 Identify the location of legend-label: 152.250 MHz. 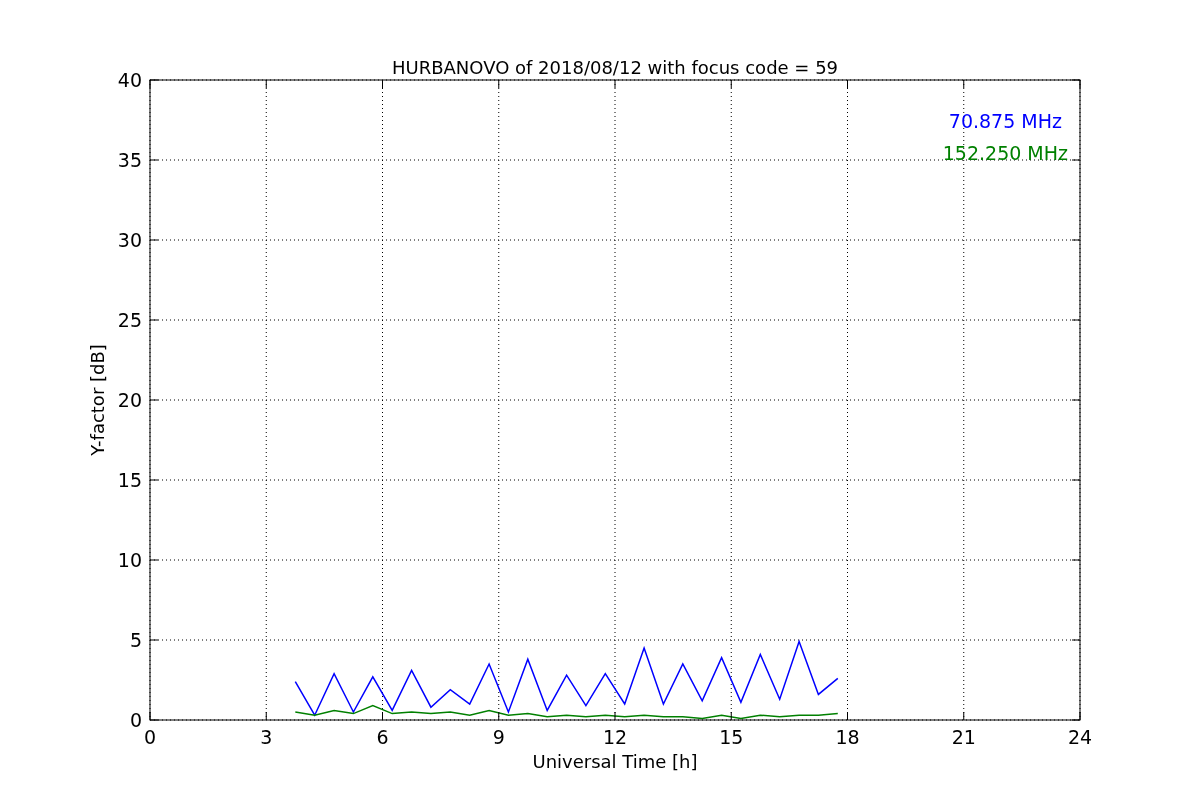
(1005, 153).